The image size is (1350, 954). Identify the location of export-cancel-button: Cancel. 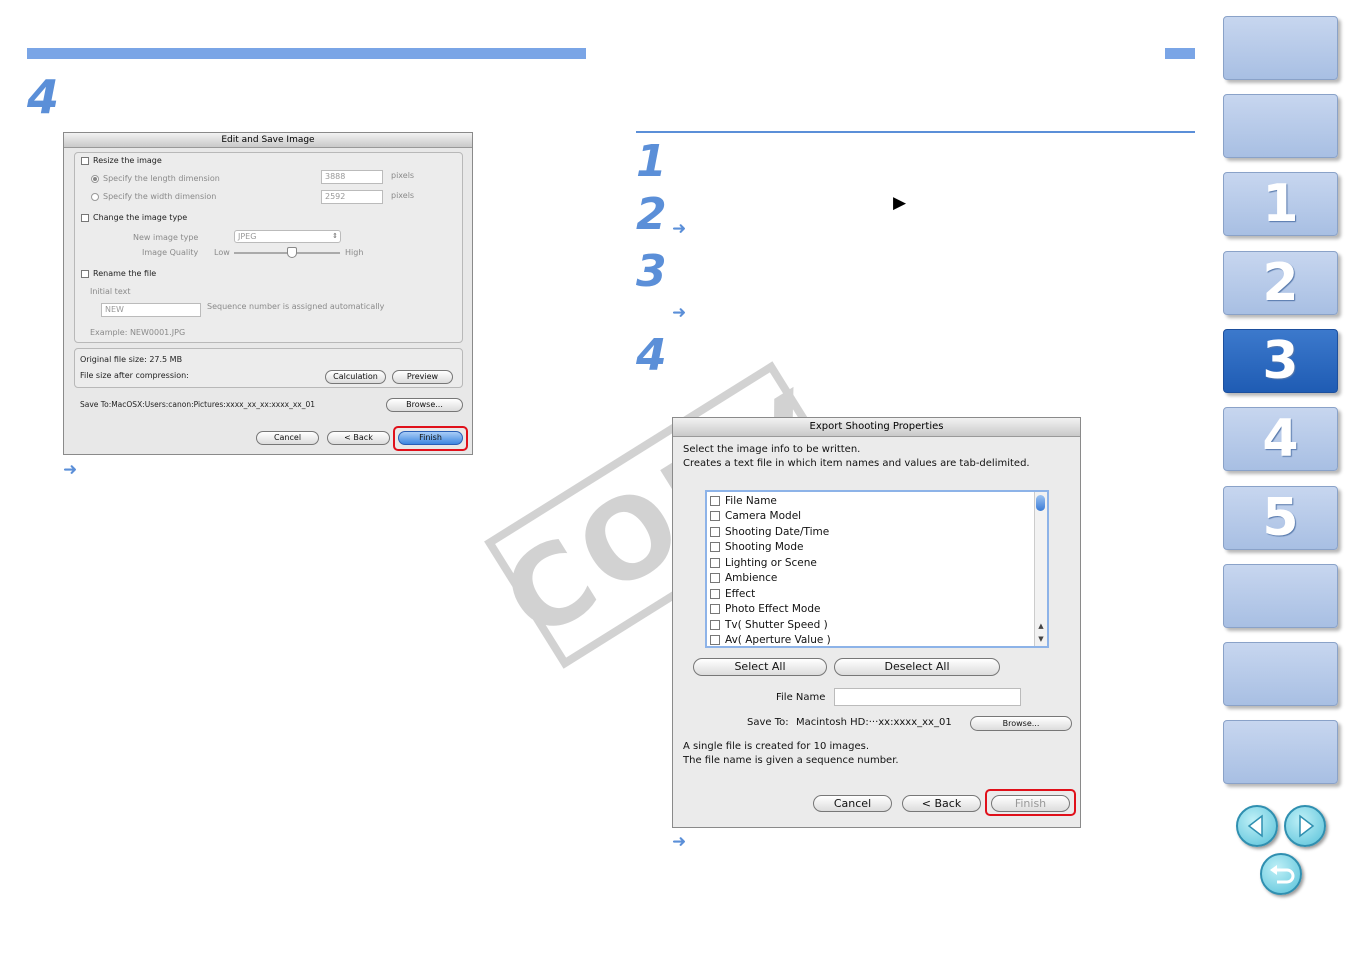
(852, 803).